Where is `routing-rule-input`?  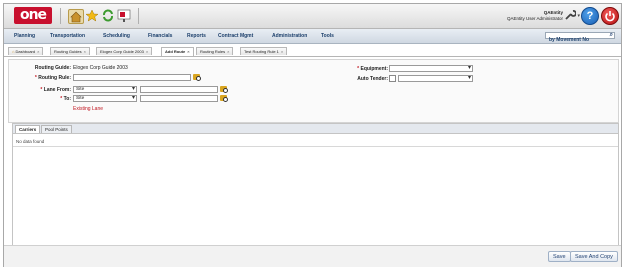 routing-rule-input is located at coordinates (132, 77).